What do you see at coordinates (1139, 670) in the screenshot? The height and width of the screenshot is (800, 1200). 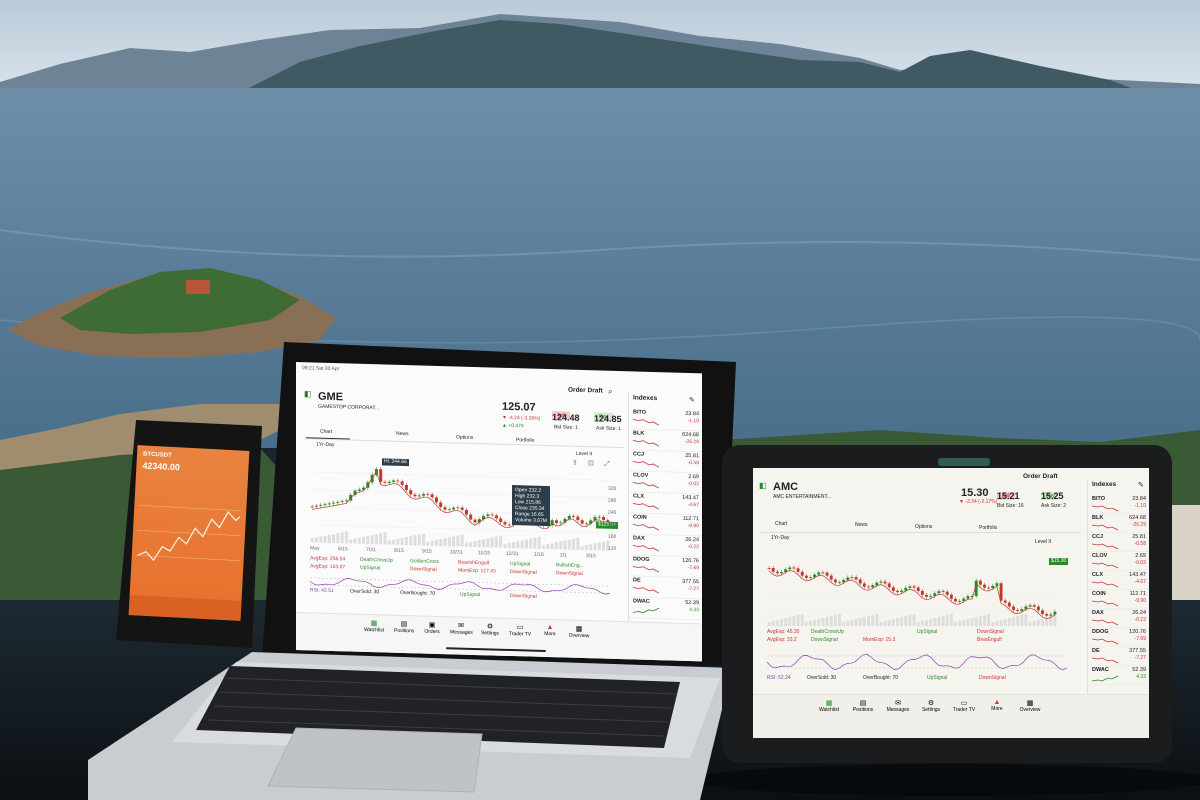 I see `watchlist-value: 52.39` at bounding box center [1139, 670].